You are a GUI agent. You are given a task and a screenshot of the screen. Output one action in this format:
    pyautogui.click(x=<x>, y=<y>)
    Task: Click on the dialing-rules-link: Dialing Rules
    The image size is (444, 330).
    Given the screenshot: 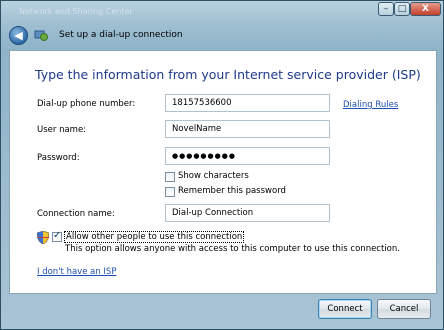 What is the action you would take?
    pyautogui.click(x=370, y=105)
    